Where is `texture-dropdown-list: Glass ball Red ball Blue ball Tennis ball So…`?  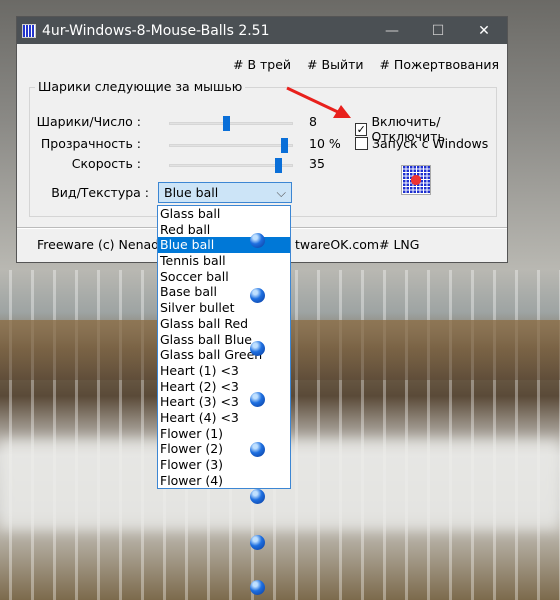 texture-dropdown-list: Glass ball Red ball Blue ball Tennis ball So… is located at coordinates (224, 347).